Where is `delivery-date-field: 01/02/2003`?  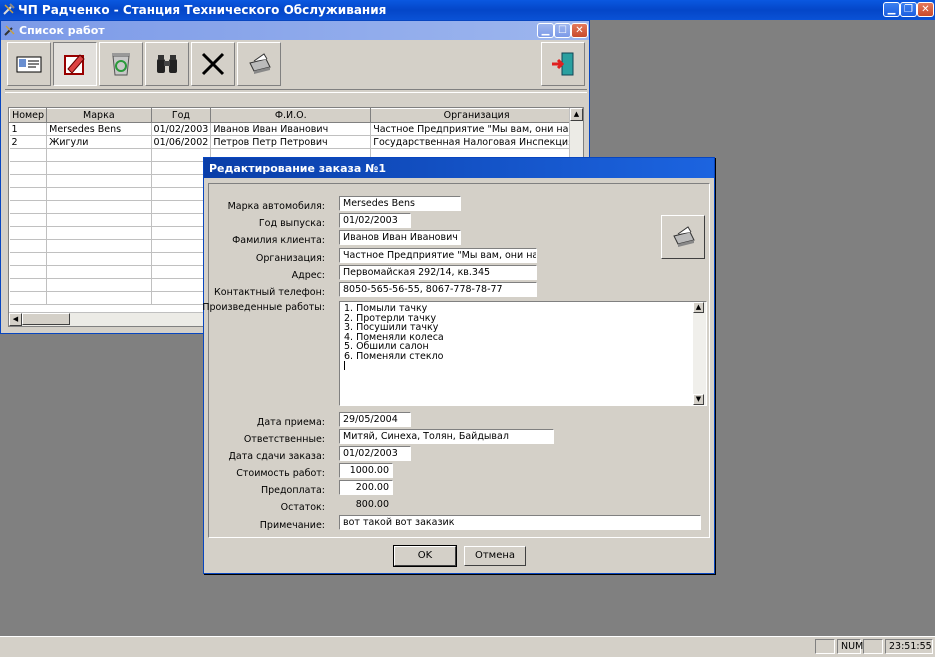
delivery-date-field: 01/02/2003 is located at coordinates (375, 453).